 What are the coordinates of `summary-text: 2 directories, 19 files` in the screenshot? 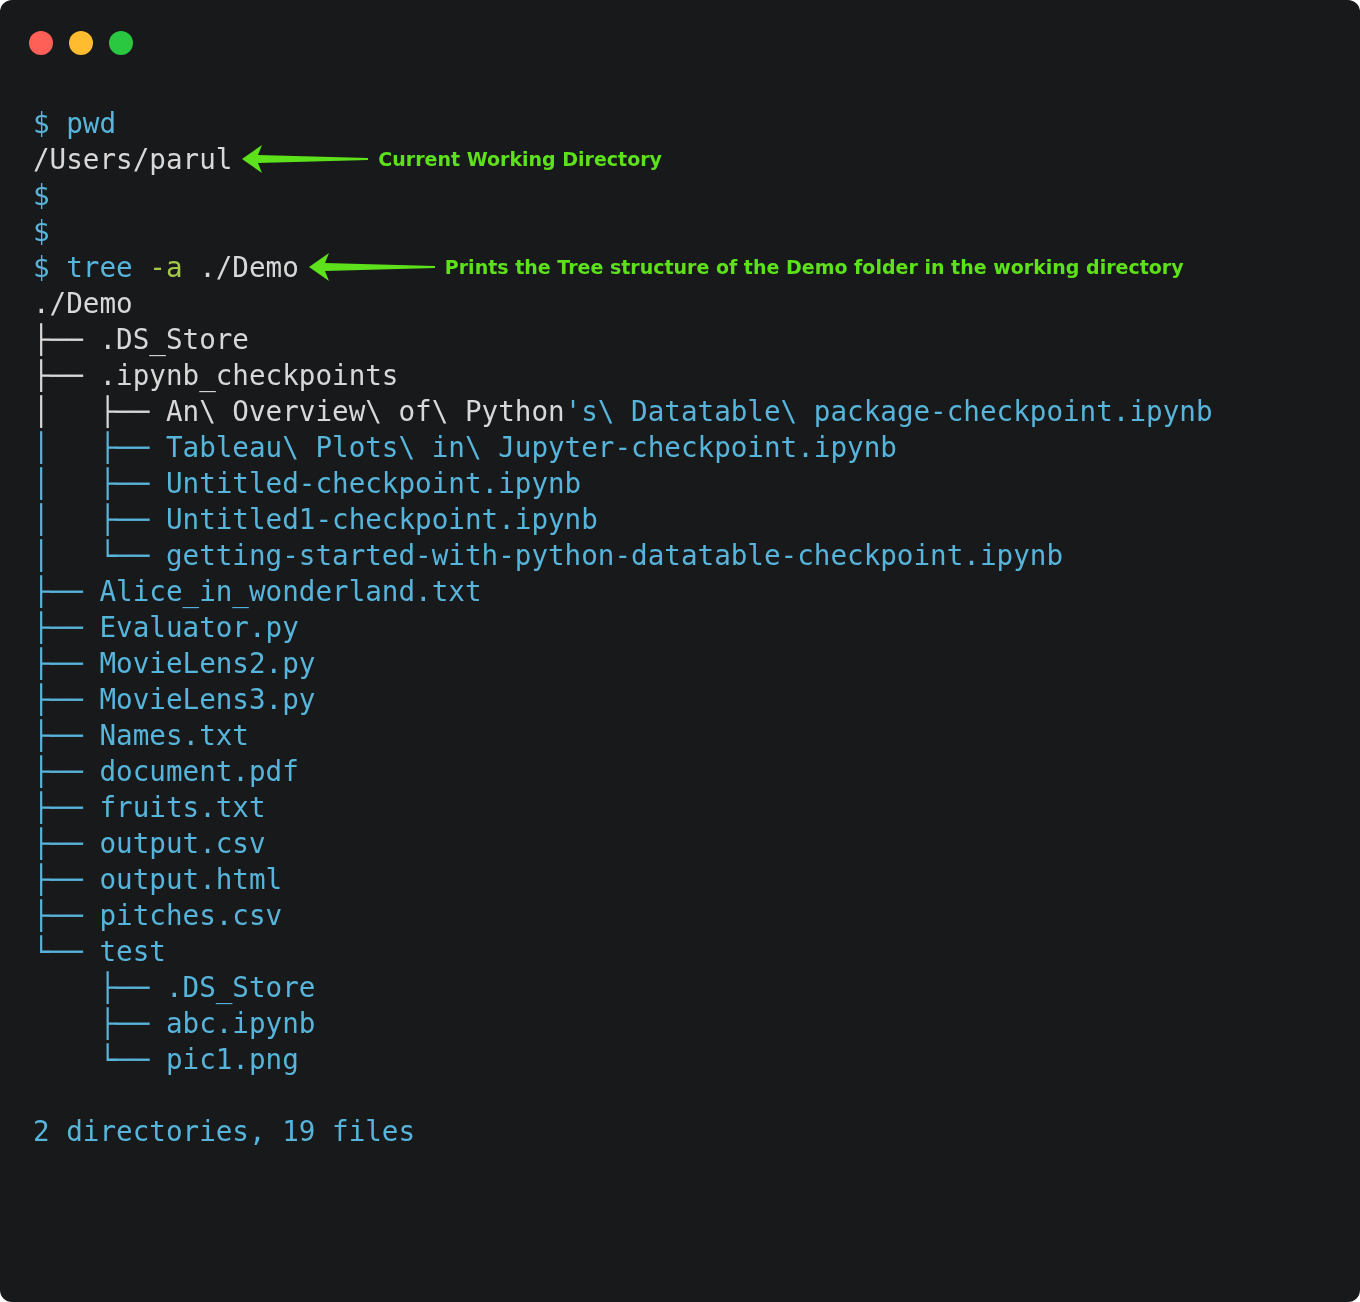 It's located at (225, 1131).